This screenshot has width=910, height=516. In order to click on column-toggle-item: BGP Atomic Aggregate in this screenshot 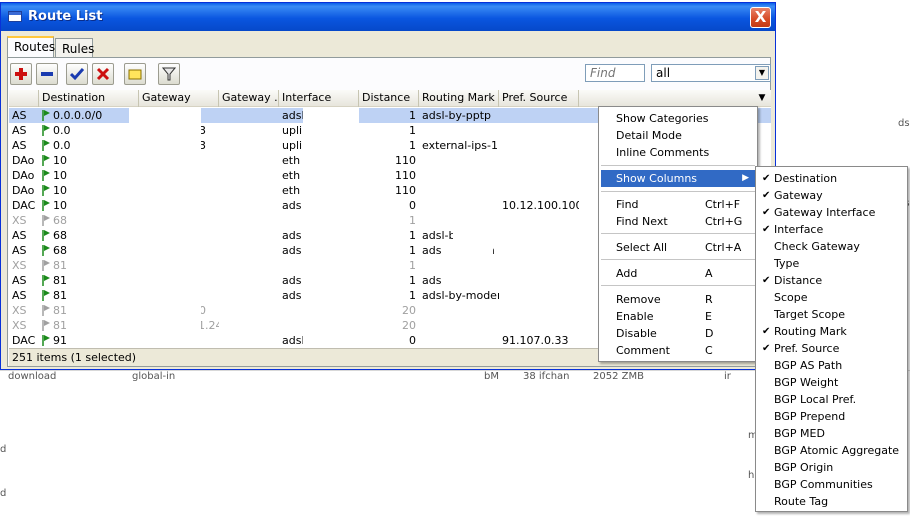, I will do `click(831, 450)`.